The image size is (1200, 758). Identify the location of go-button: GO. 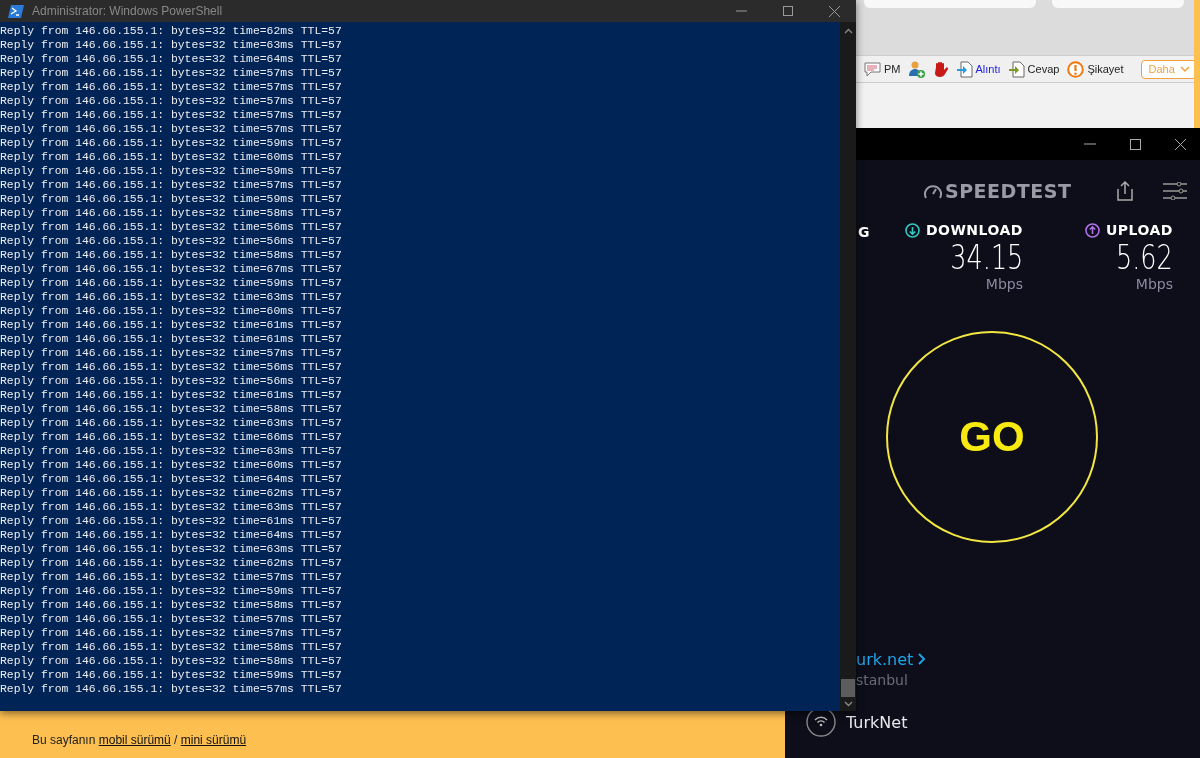
(992, 437).